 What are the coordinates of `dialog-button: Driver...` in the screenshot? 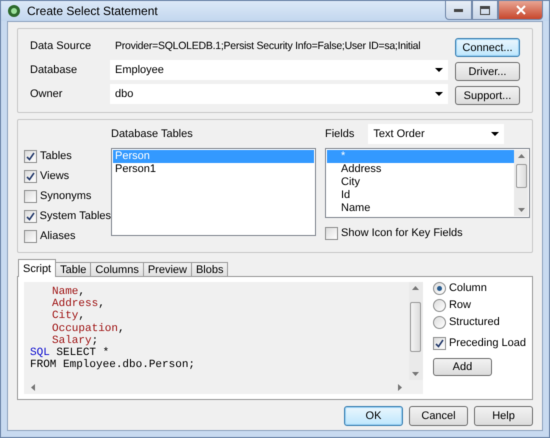 It's located at (487, 71).